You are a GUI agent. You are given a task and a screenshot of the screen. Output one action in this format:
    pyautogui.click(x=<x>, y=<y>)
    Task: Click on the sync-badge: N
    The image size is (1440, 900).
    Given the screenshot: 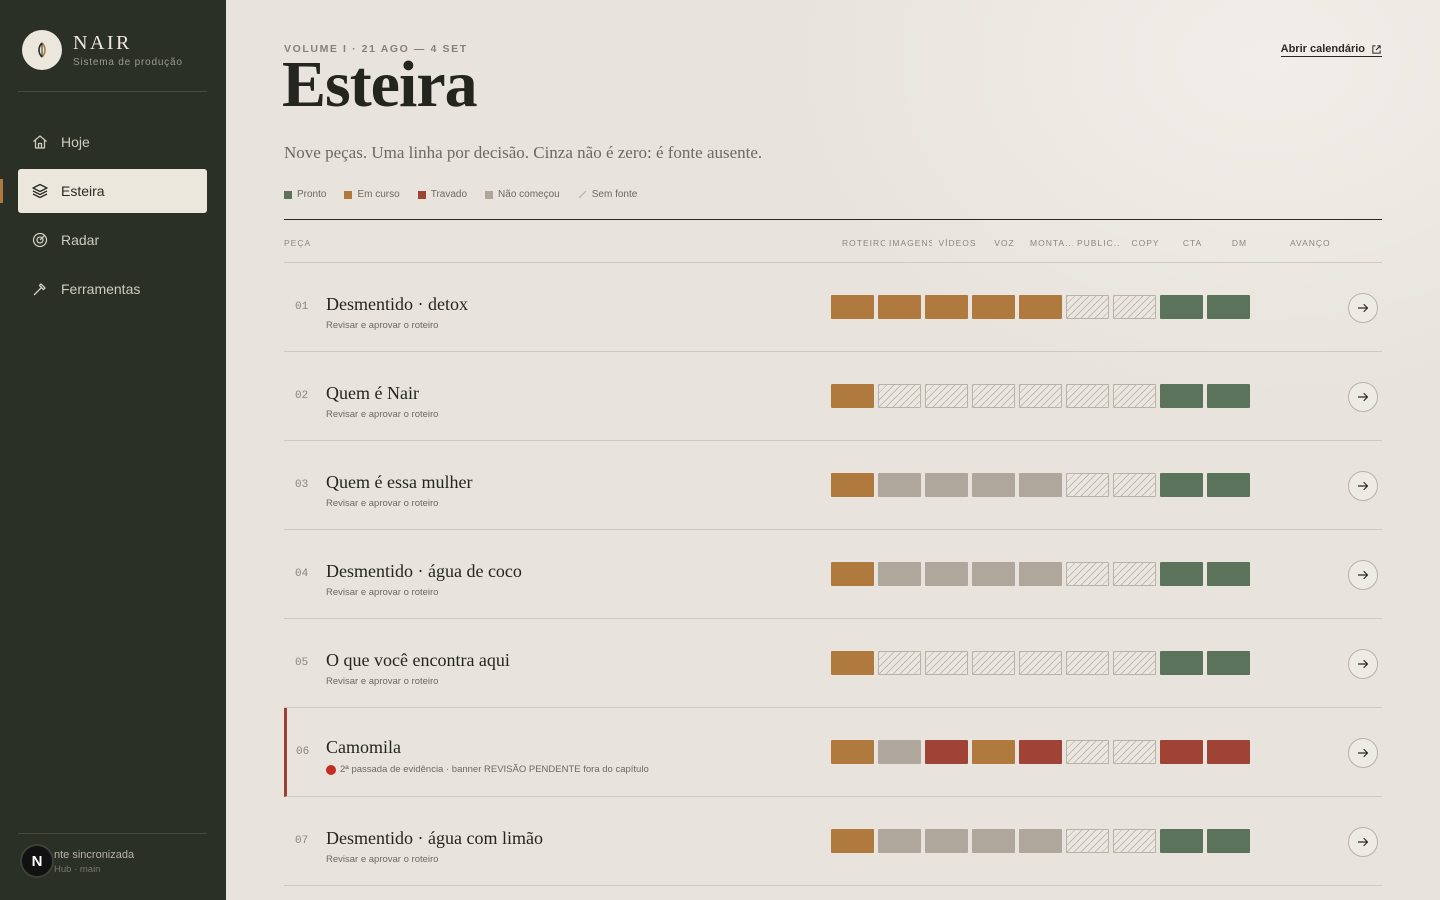 What is the action you would take?
    pyautogui.click(x=37, y=861)
    